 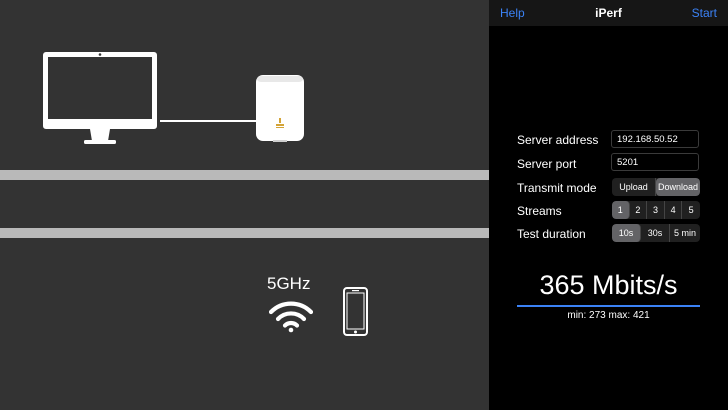 What do you see at coordinates (704, 13) in the screenshot?
I see `start-button: Start` at bounding box center [704, 13].